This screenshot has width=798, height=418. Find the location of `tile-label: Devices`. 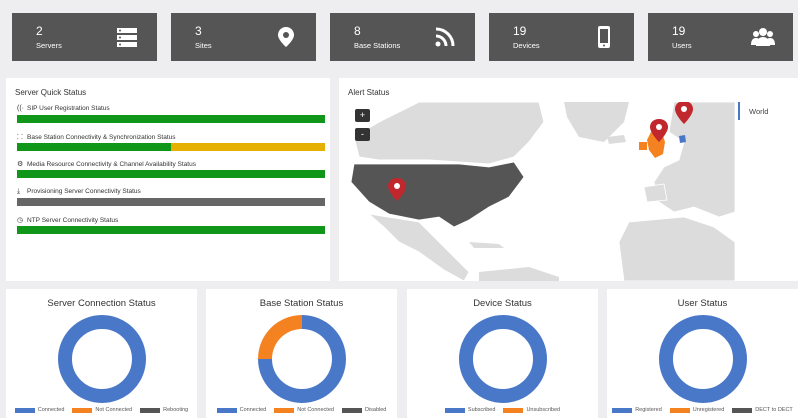

tile-label: Devices is located at coordinates (526, 45).